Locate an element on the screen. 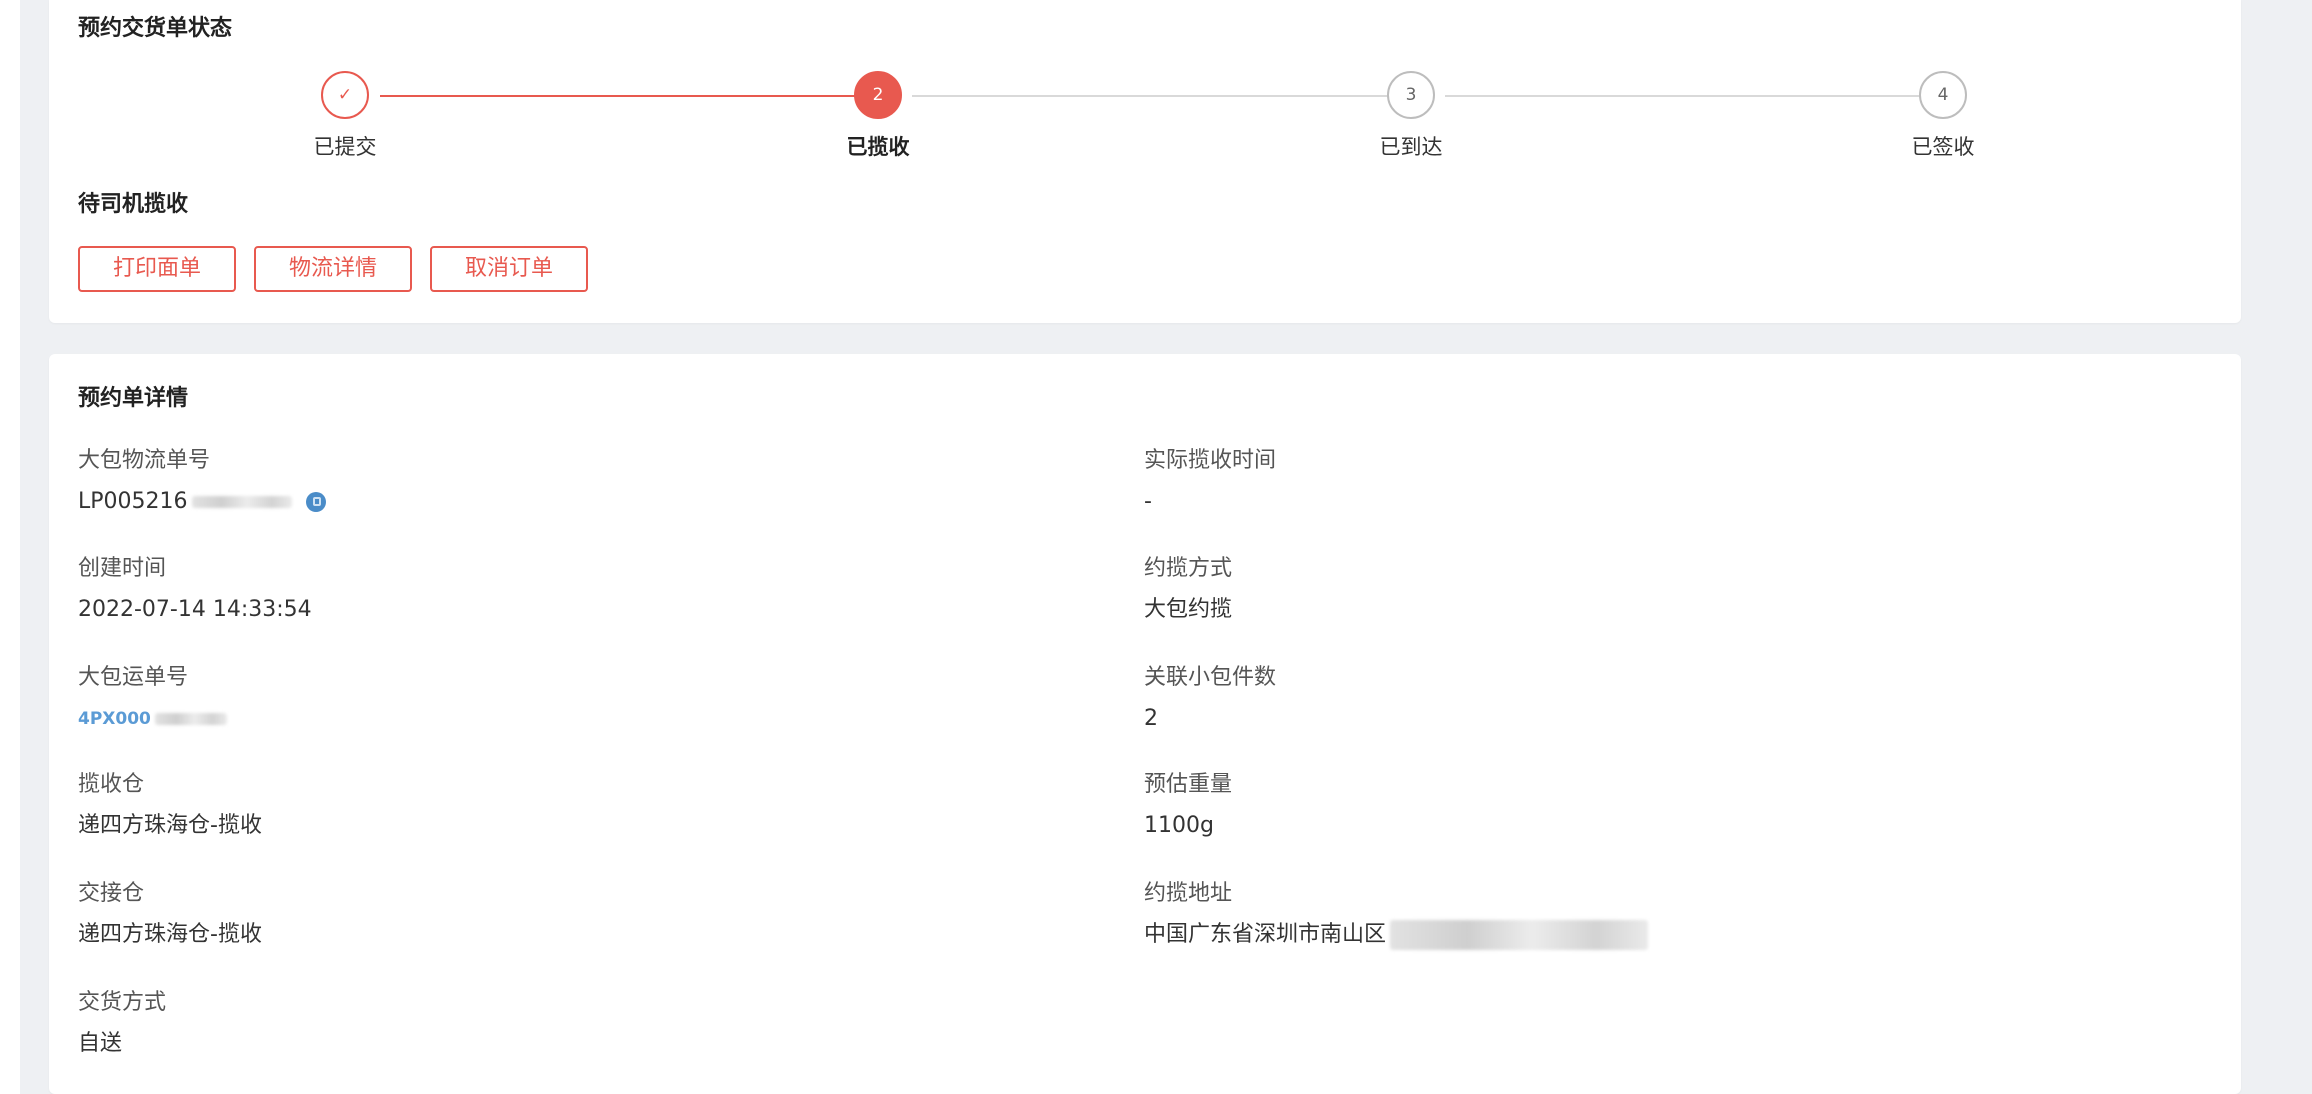 This screenshot has height=1094, width=2312. field-label: 实际揽收时间 is located at coordinates (1210, 460).